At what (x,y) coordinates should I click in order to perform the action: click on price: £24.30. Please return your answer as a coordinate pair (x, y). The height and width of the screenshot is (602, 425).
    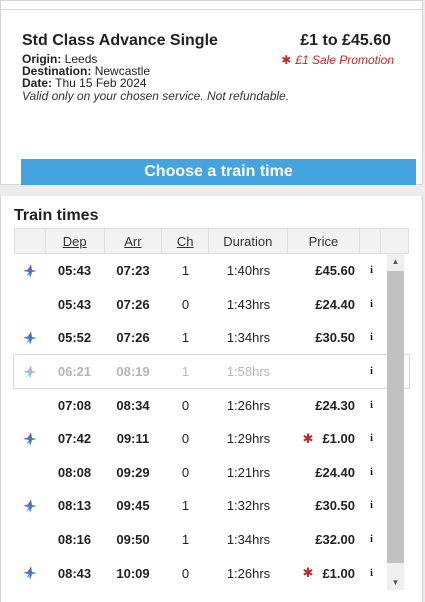
    Looking at the image, I should click on (335, 405).